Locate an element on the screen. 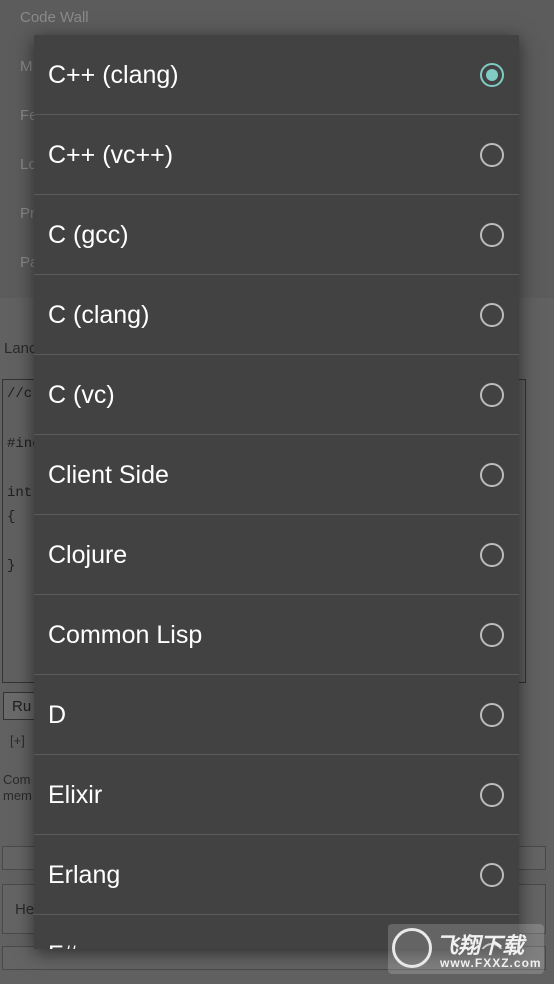 This screenshot has width=554, height=984. message-input-text: He is located at coordinates (25, 909).